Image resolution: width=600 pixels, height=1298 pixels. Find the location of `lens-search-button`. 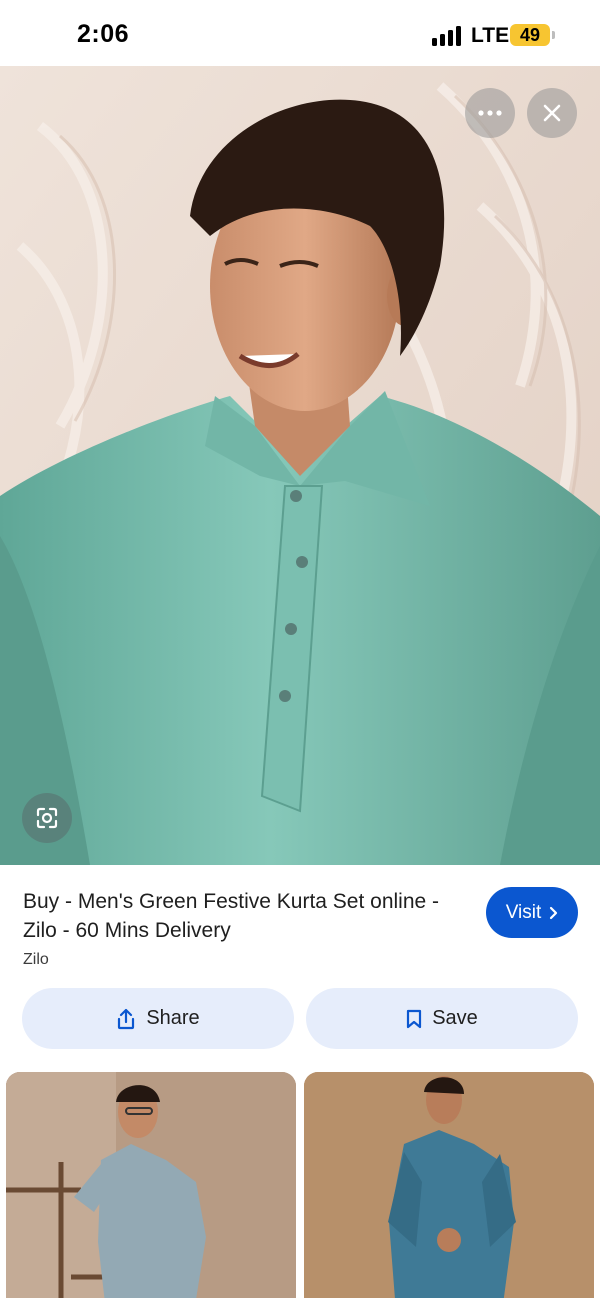

lens-search-button is located at coordinates (47, 818).